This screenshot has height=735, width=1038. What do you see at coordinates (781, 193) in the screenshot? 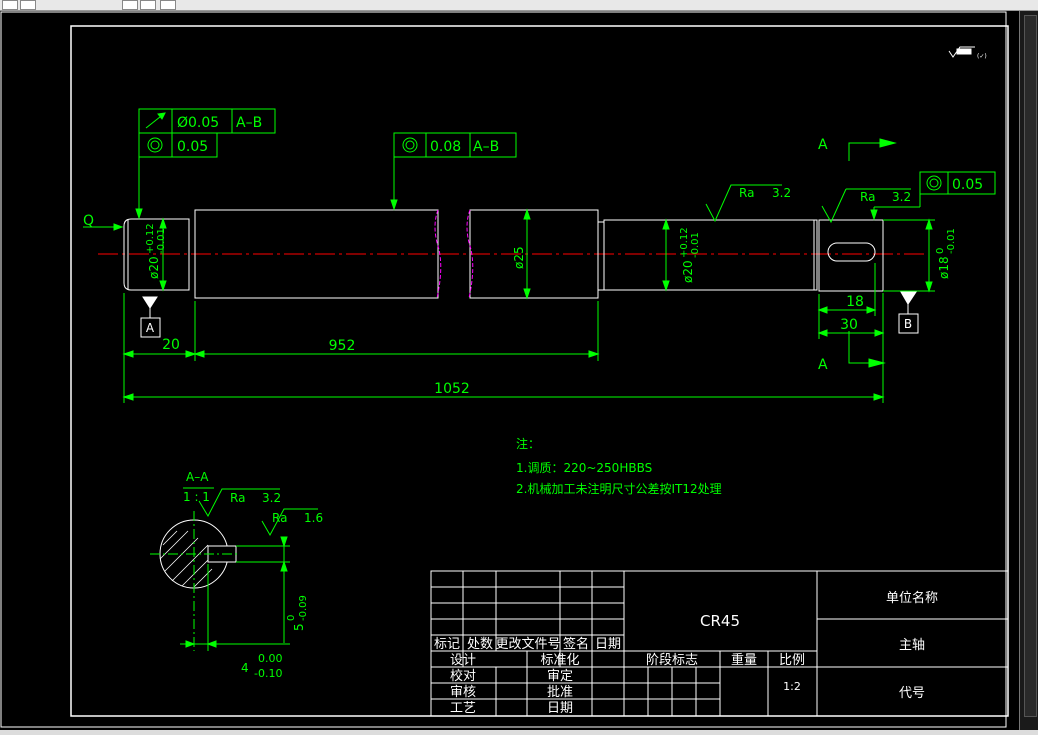
I see `roughness-left-value: 3.2` at bounding box center [781, 193].